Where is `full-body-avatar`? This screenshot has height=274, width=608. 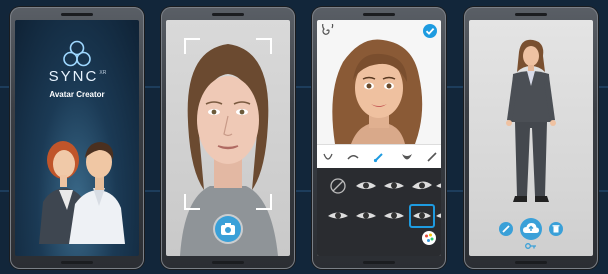 full-body-avatar is located at coordinates (531, 120).